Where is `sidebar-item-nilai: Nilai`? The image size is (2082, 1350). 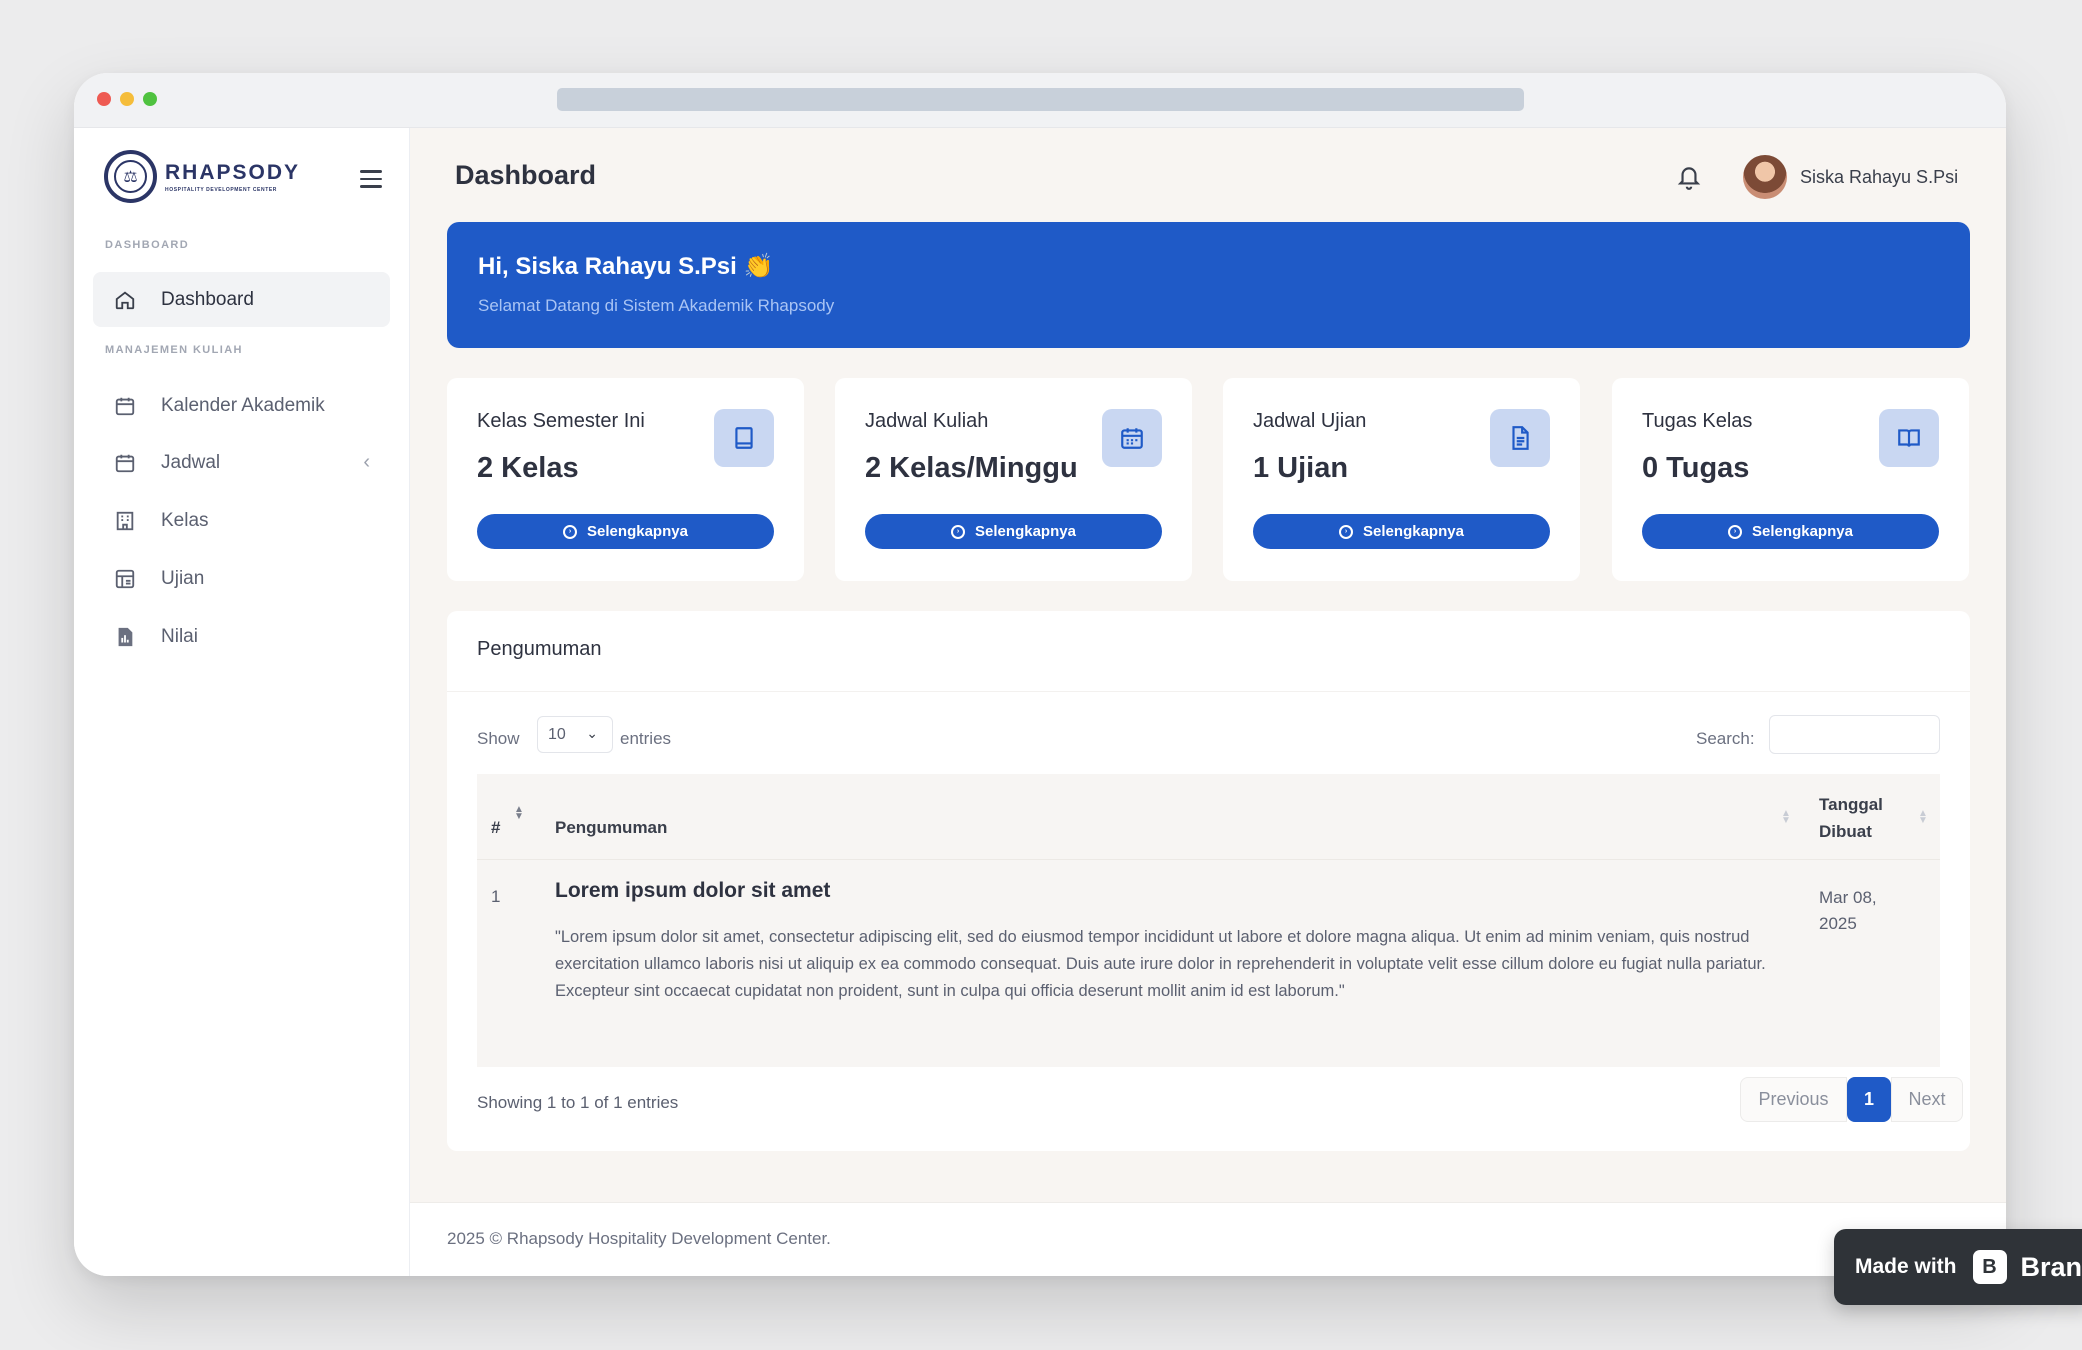 sidebar-item-nilai: Nilai is located at coordinates (241, 636).